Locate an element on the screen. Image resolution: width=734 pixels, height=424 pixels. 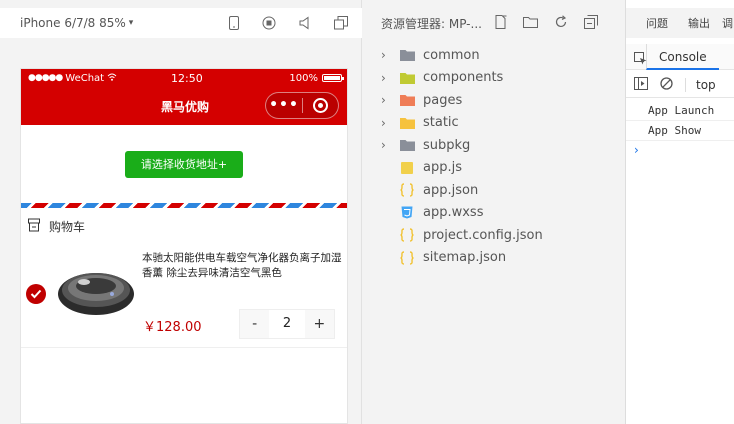
tree-item-label: app.json is located at coordinates (451, 190).